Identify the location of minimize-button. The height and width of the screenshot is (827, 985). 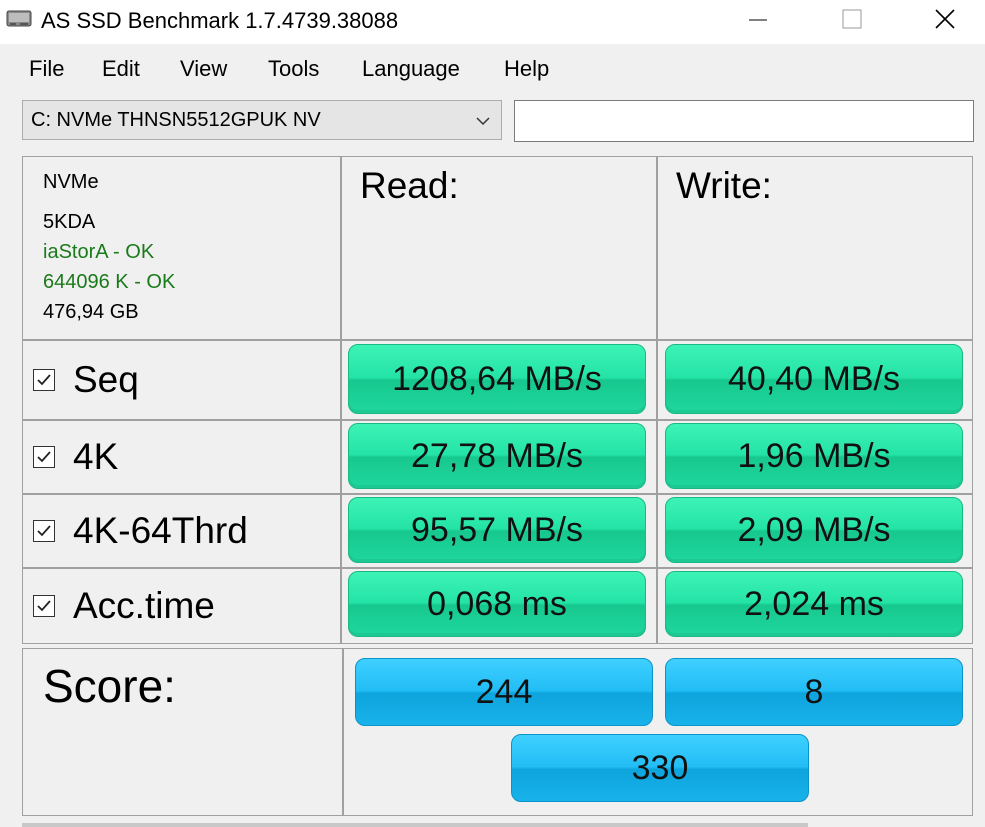
(758, 20).